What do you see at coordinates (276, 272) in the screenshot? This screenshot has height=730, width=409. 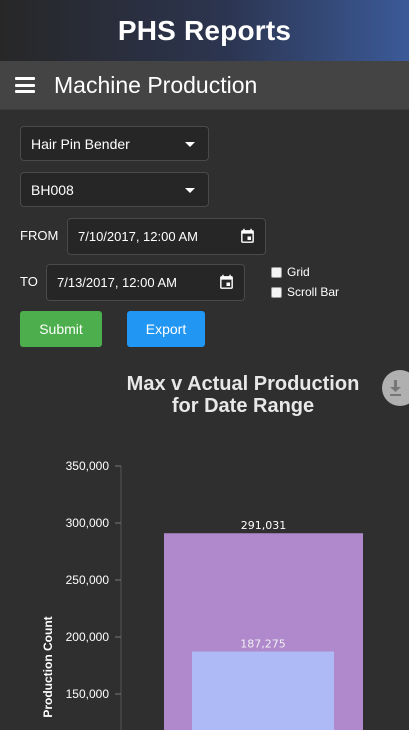 I see `grid-checkbox` at bounding box center [276, 272].